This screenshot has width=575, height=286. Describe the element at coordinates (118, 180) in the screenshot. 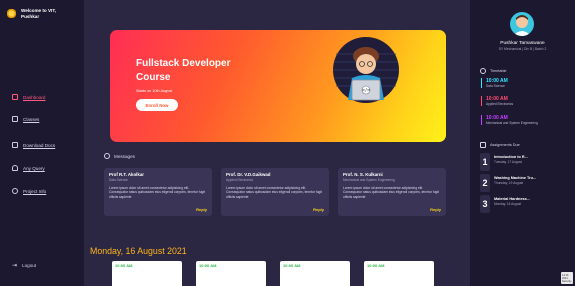

I see `message-dept: Data Science` at that location.